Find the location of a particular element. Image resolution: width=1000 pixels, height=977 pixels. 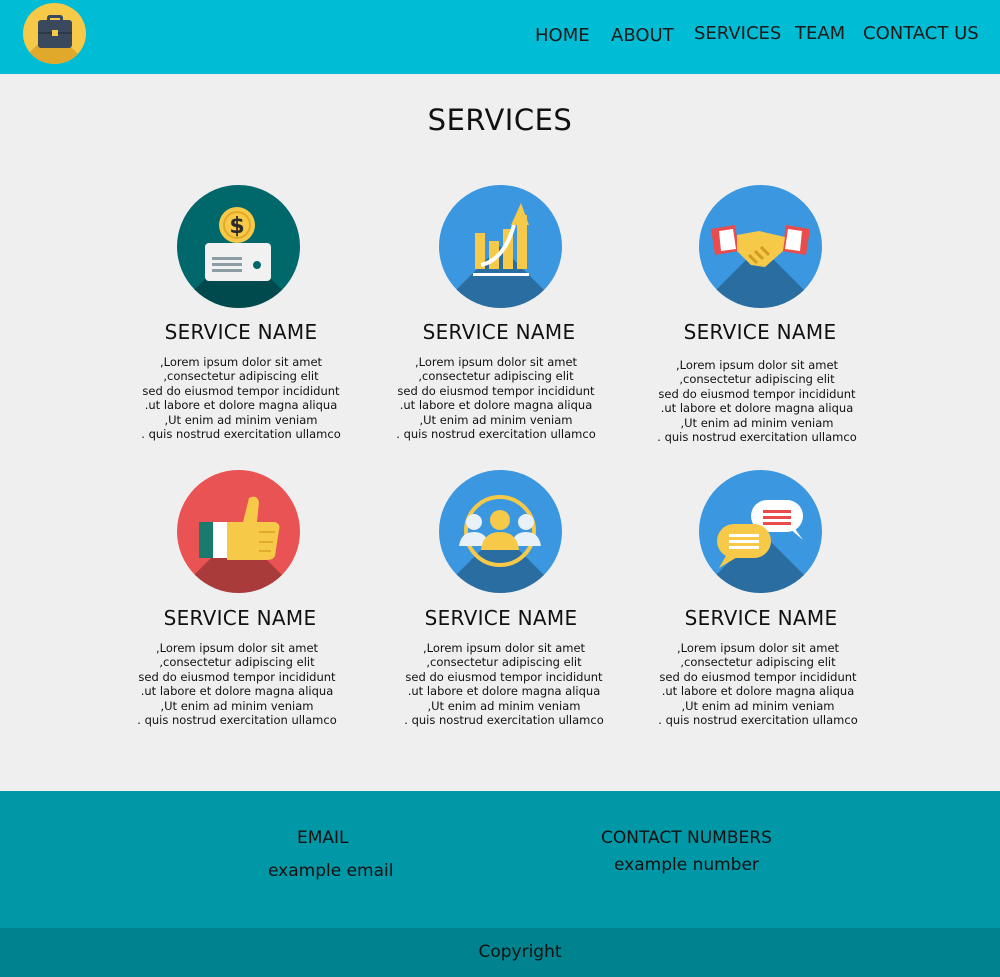

contact-numbers-label: CONTACT NUMBERS is located at coordinates (686, 838).